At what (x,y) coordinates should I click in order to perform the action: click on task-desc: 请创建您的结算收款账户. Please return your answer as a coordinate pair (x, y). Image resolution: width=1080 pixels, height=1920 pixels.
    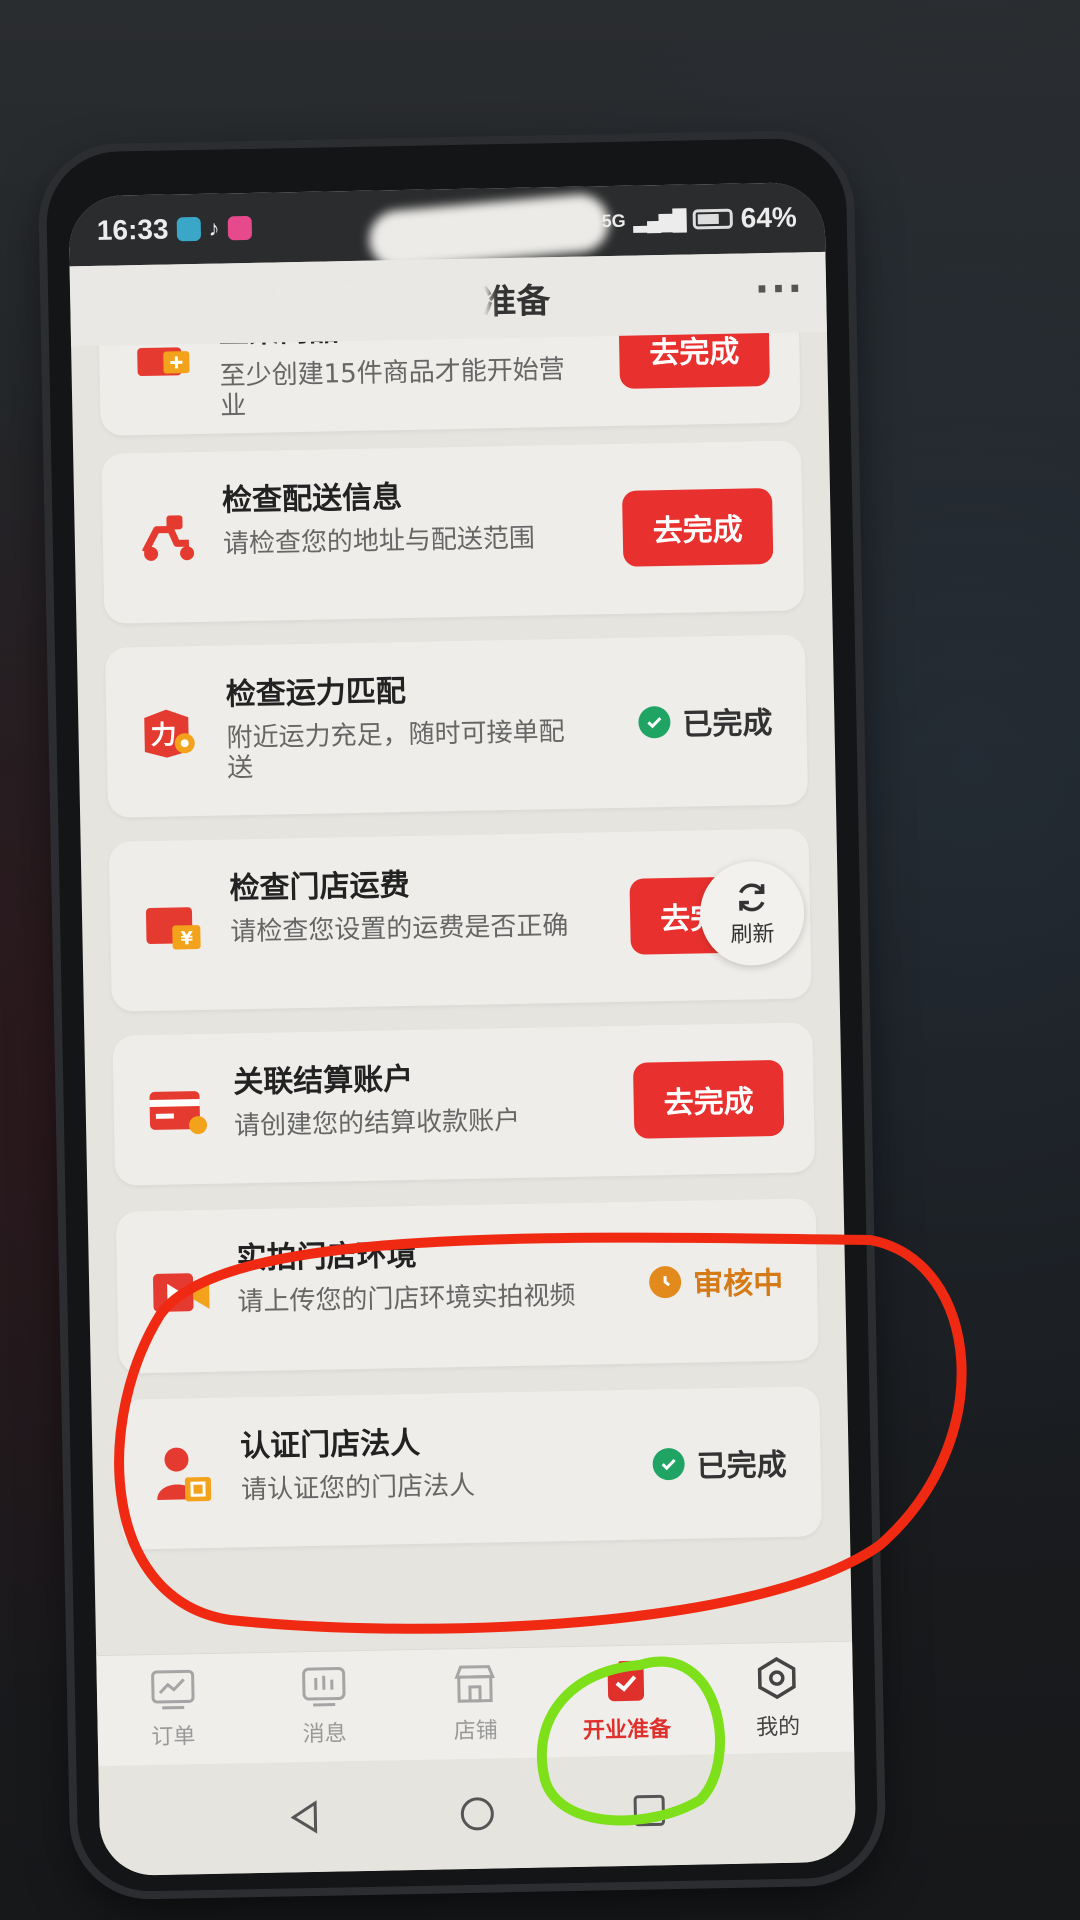
    Looking at the image, I should click on (377, 1123).